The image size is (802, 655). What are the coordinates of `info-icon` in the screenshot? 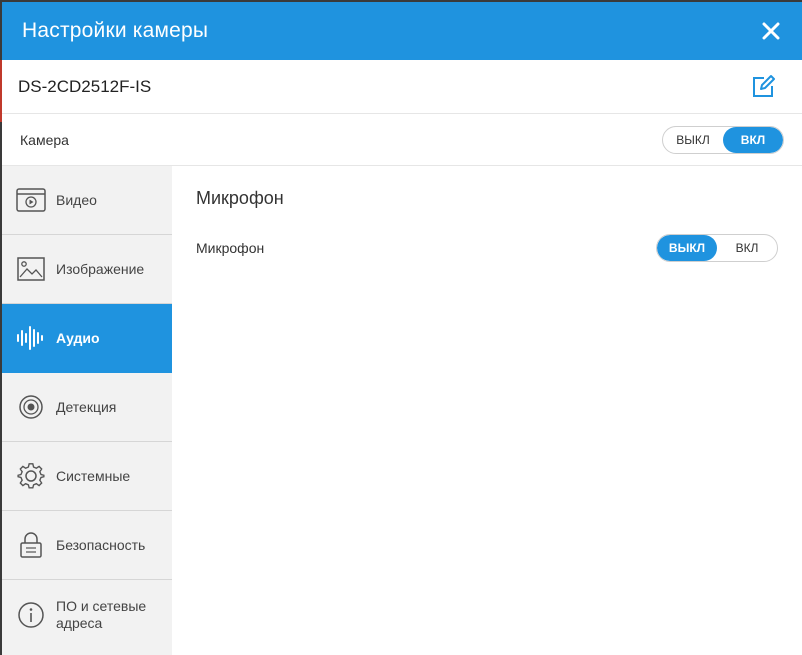 It's located at (31, 615).